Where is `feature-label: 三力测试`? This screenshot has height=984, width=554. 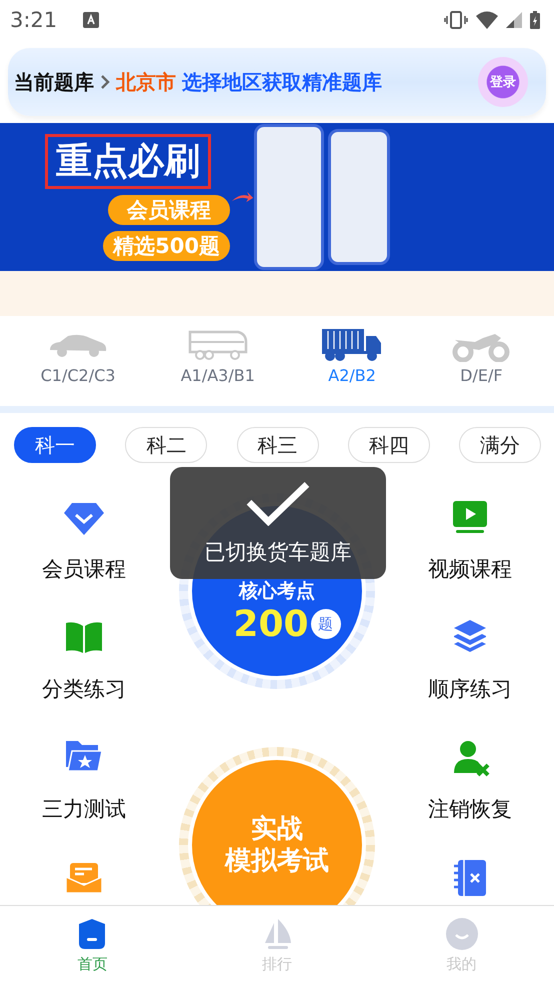
feature-label: 三力测试 is located at coordinates (84, 809).